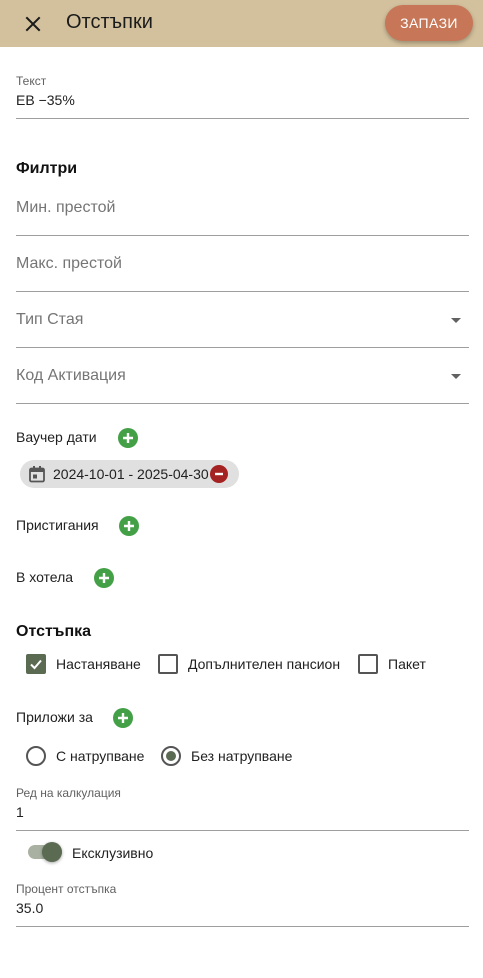 The width and height of the screenshot is (483, 978). What do you see at coordinates (68, 793) in the screenshot?
I see `calc-order-label: Ред на калкулация` at bounding box center [68, 793].